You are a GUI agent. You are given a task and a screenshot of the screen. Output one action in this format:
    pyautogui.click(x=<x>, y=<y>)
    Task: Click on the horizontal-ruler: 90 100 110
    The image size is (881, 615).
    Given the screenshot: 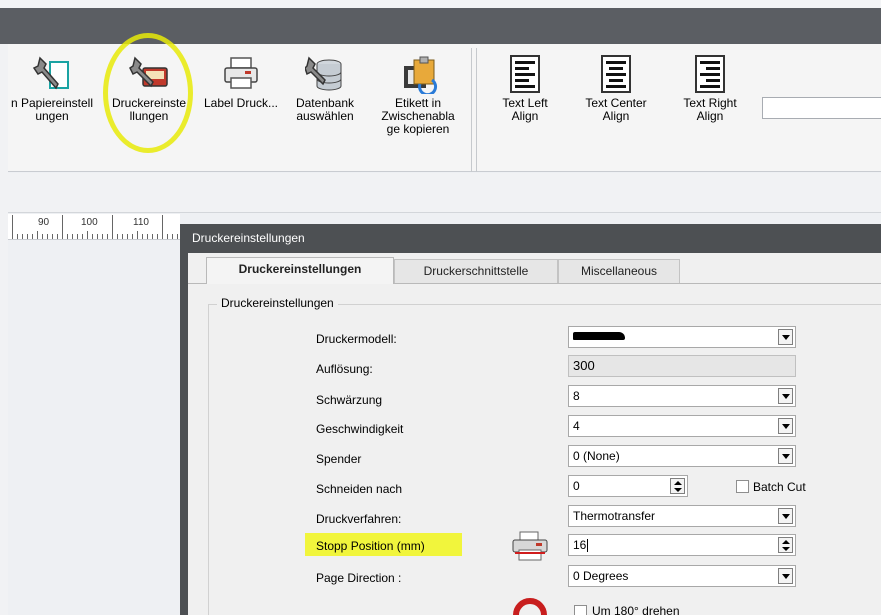 What is the action you would take?
    pyautogui.click(x=94, y=227)
    